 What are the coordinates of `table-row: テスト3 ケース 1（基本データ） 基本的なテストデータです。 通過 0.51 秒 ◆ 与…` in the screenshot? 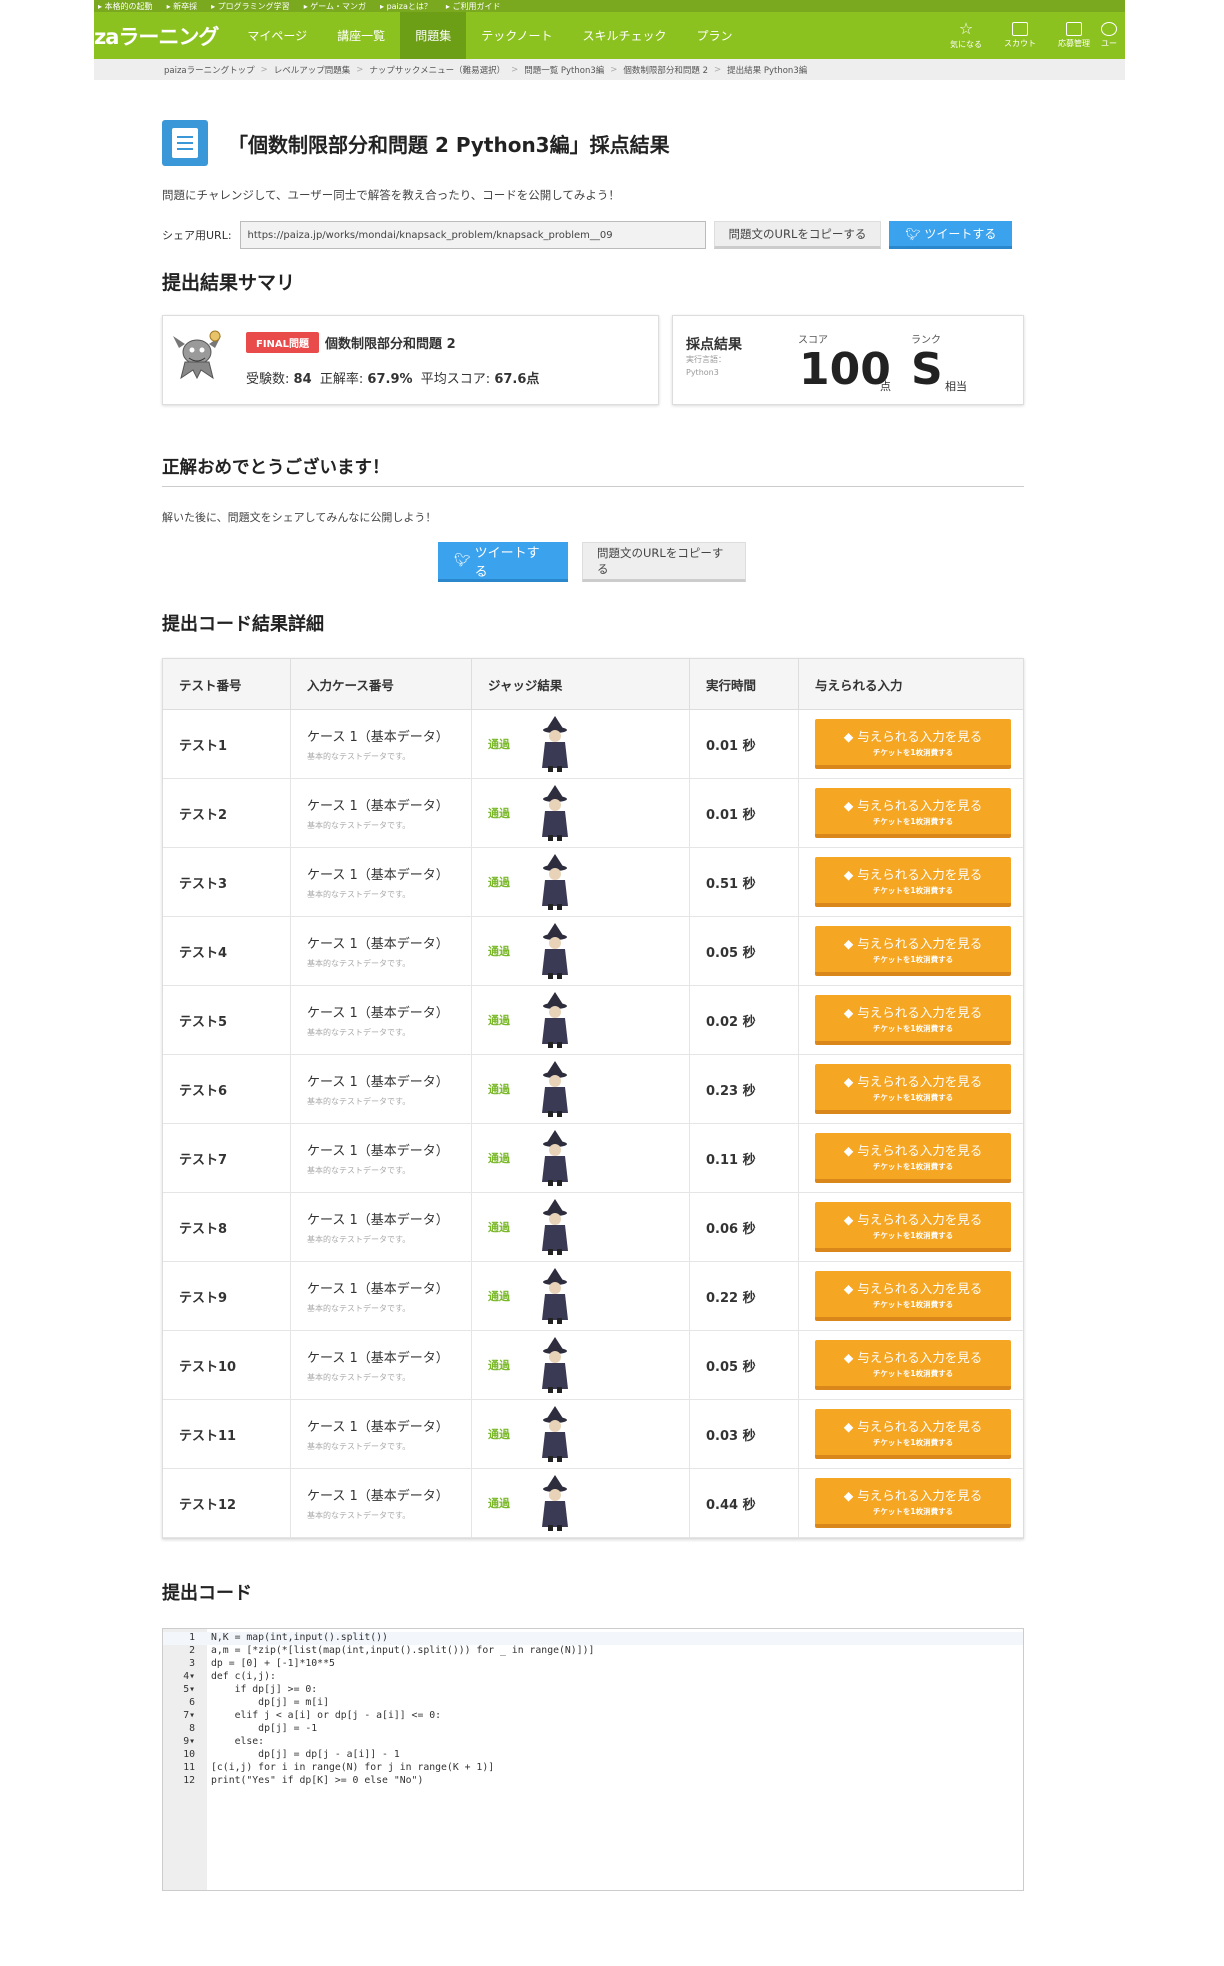 It's located at (593, 882).